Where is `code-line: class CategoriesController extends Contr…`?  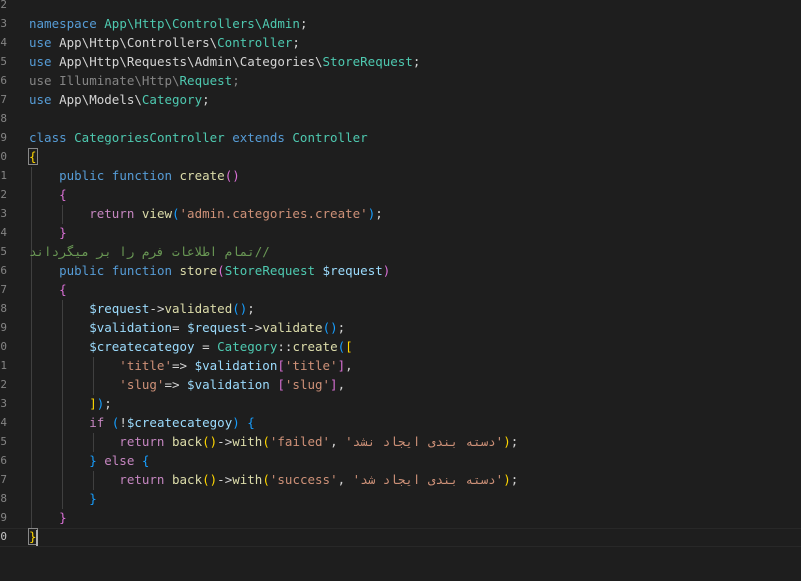
code-line: class CategoriesController extends Contr… is located at coordinates (198, 137).